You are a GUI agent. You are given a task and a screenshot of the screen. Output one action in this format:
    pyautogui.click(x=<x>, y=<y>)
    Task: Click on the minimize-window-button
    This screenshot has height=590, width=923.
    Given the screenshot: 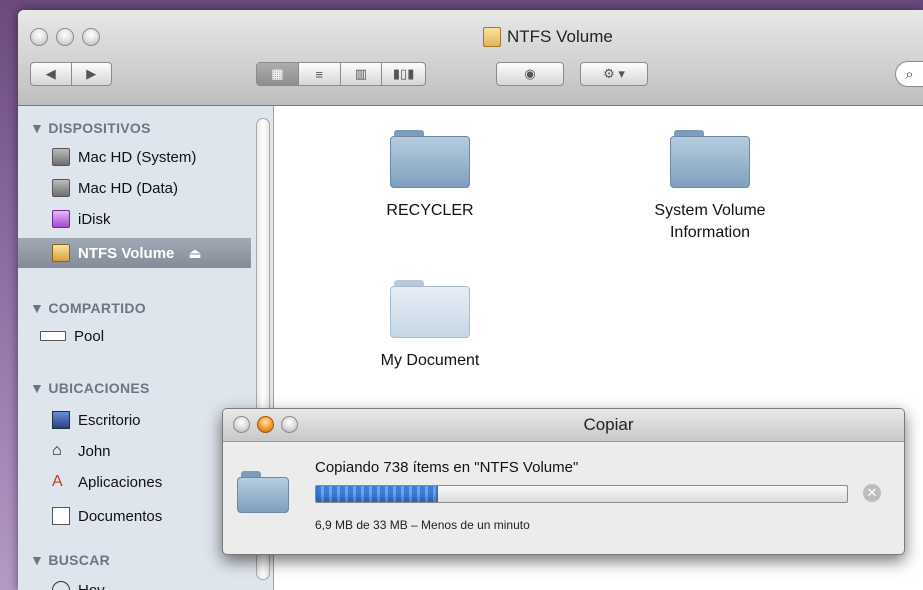 What is the action you would take?
    pyautogui.click(x=65, y=37)
    